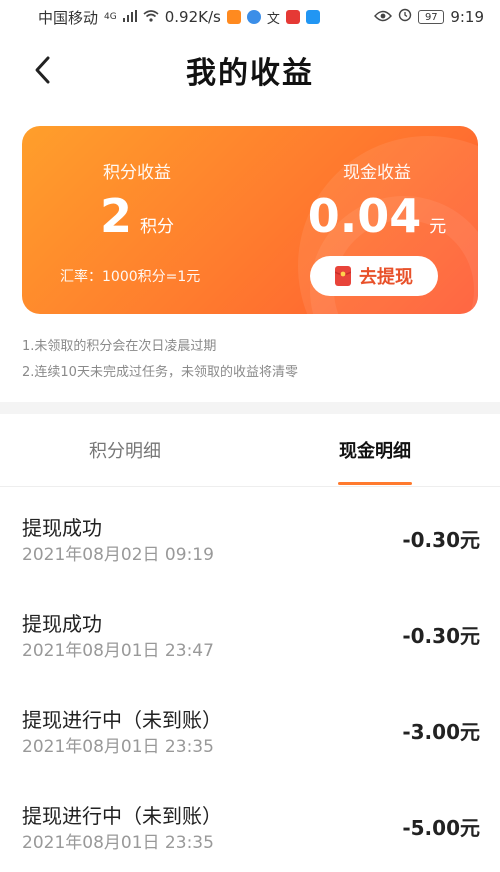  Describe the element at coordinates (375, 483) in the screenshot. I see `active-tab-indicator` at that location.